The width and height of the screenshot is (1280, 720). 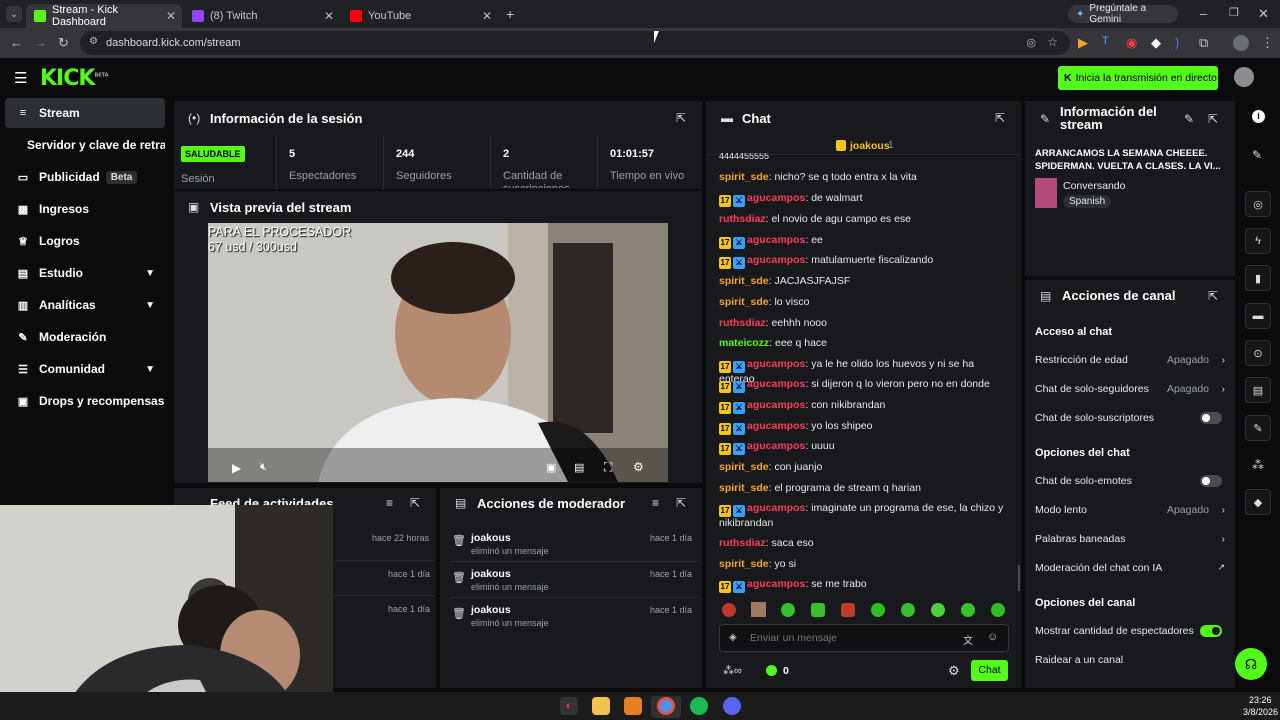 I want to click on chat-input-box: ◈ 文 ☺, so click(x=864, y=638).